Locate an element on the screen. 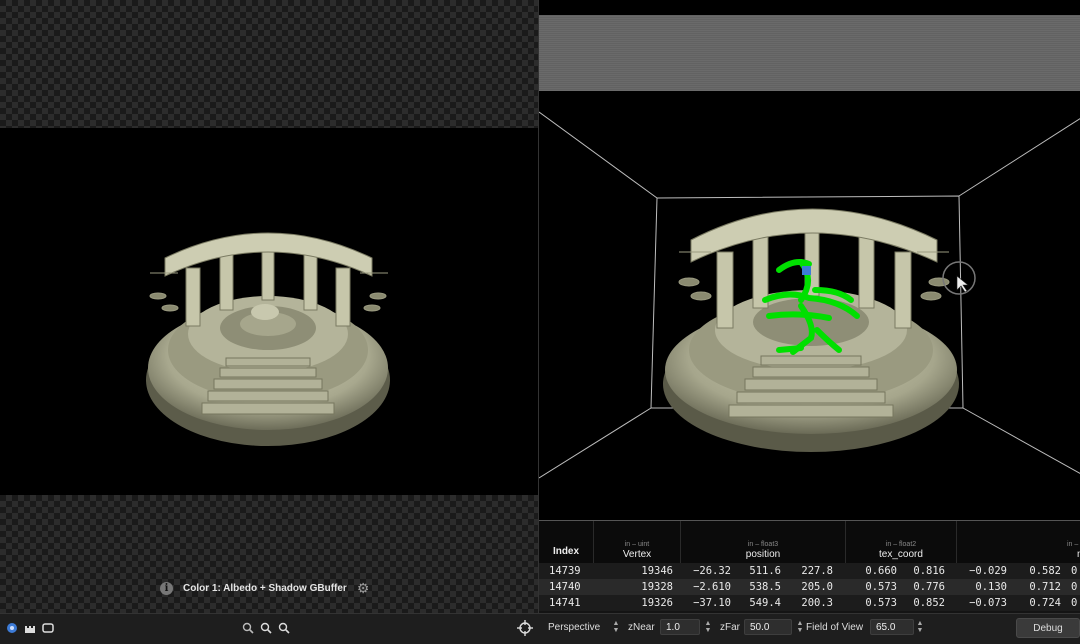 The height and width of the screenshot is (644, 1080). zoom-out-icon is located at coordinates (248, 628).